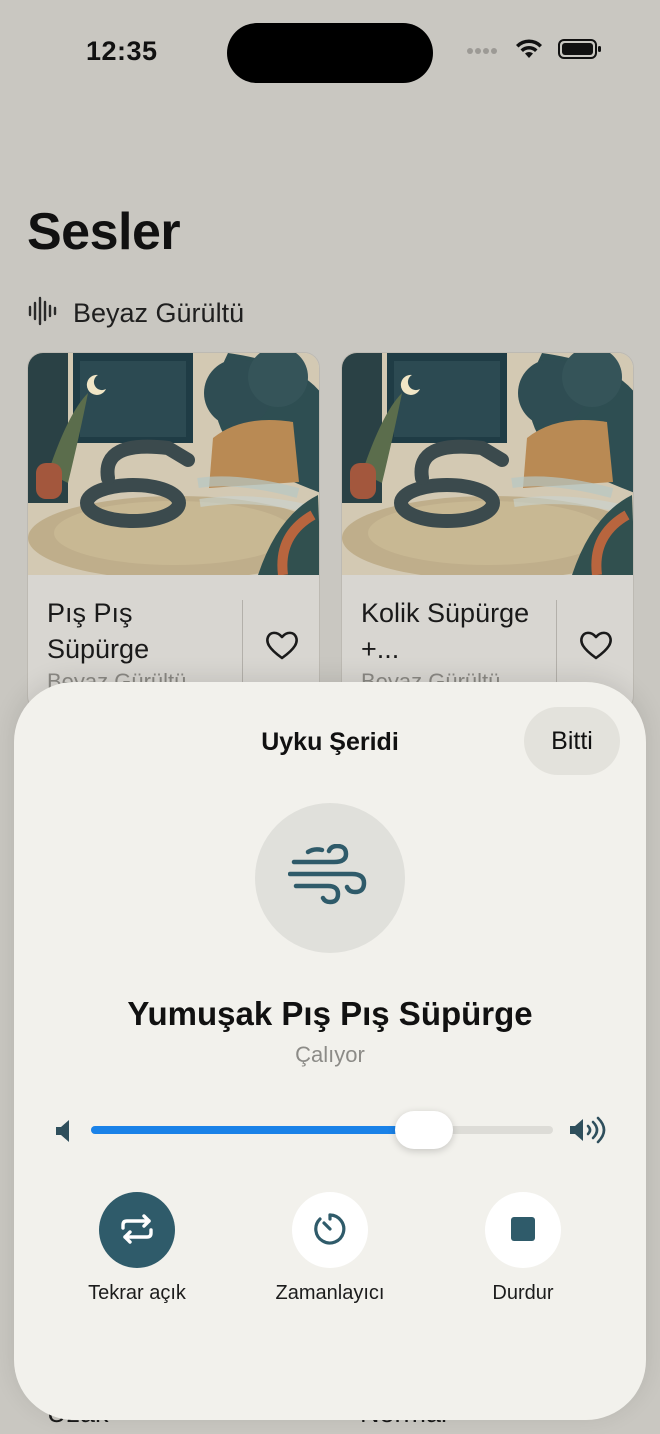  Describe the element at coordinates (42, 313) in the screenshot. I see `waveform-icon` at that location.